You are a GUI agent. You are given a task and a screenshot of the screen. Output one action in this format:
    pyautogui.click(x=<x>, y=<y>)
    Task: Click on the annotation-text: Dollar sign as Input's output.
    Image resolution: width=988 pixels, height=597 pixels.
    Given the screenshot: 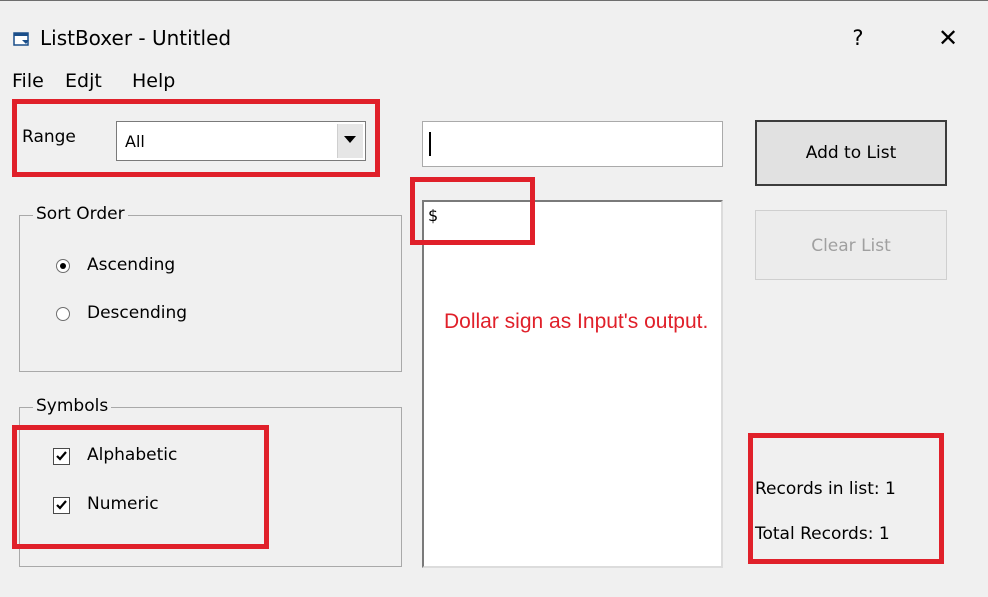 What is the action you would take?
    pyautogui.click(x=576, y=321)
    